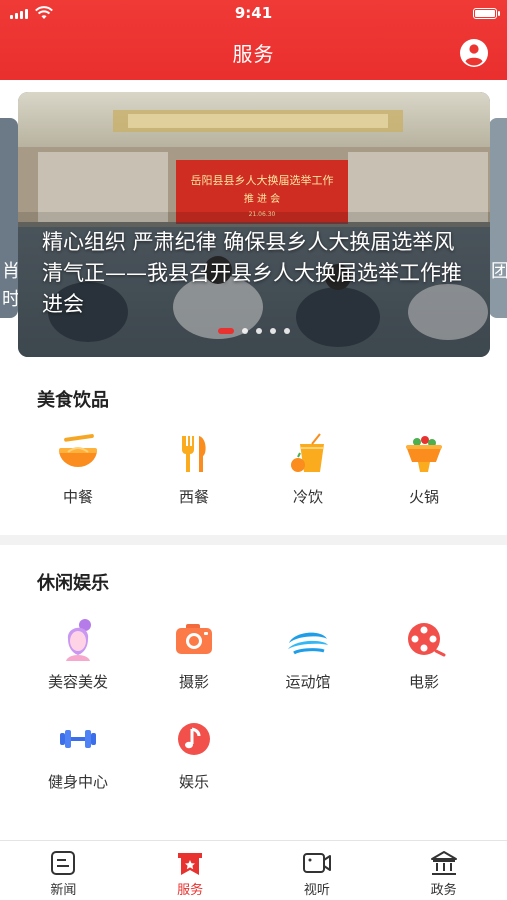 The image size is (507, 900). Describe the element at coordinates (423, 682) in the screenshot. I see `category-label: 电影` at that location.